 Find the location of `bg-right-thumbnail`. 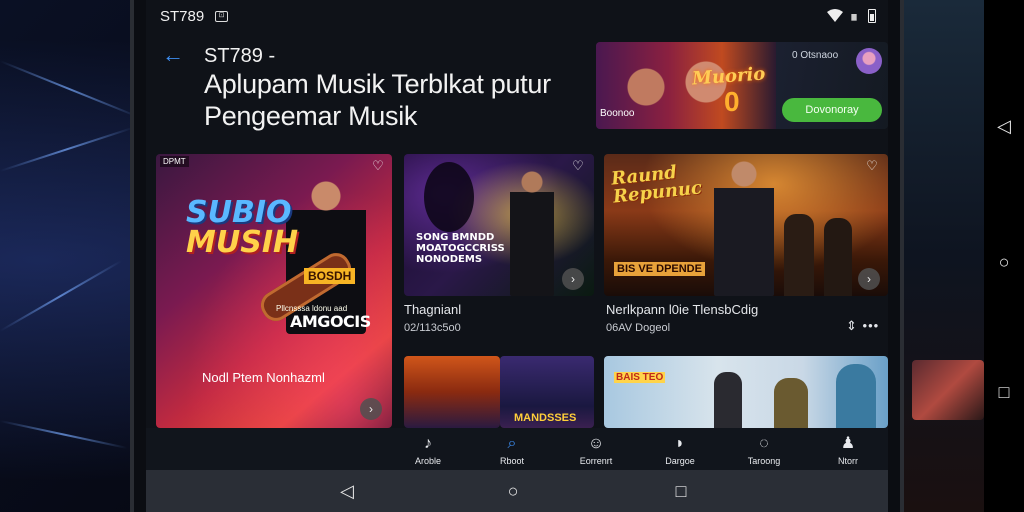

bg-right-thumbnail is located at coordinates (948, 390).